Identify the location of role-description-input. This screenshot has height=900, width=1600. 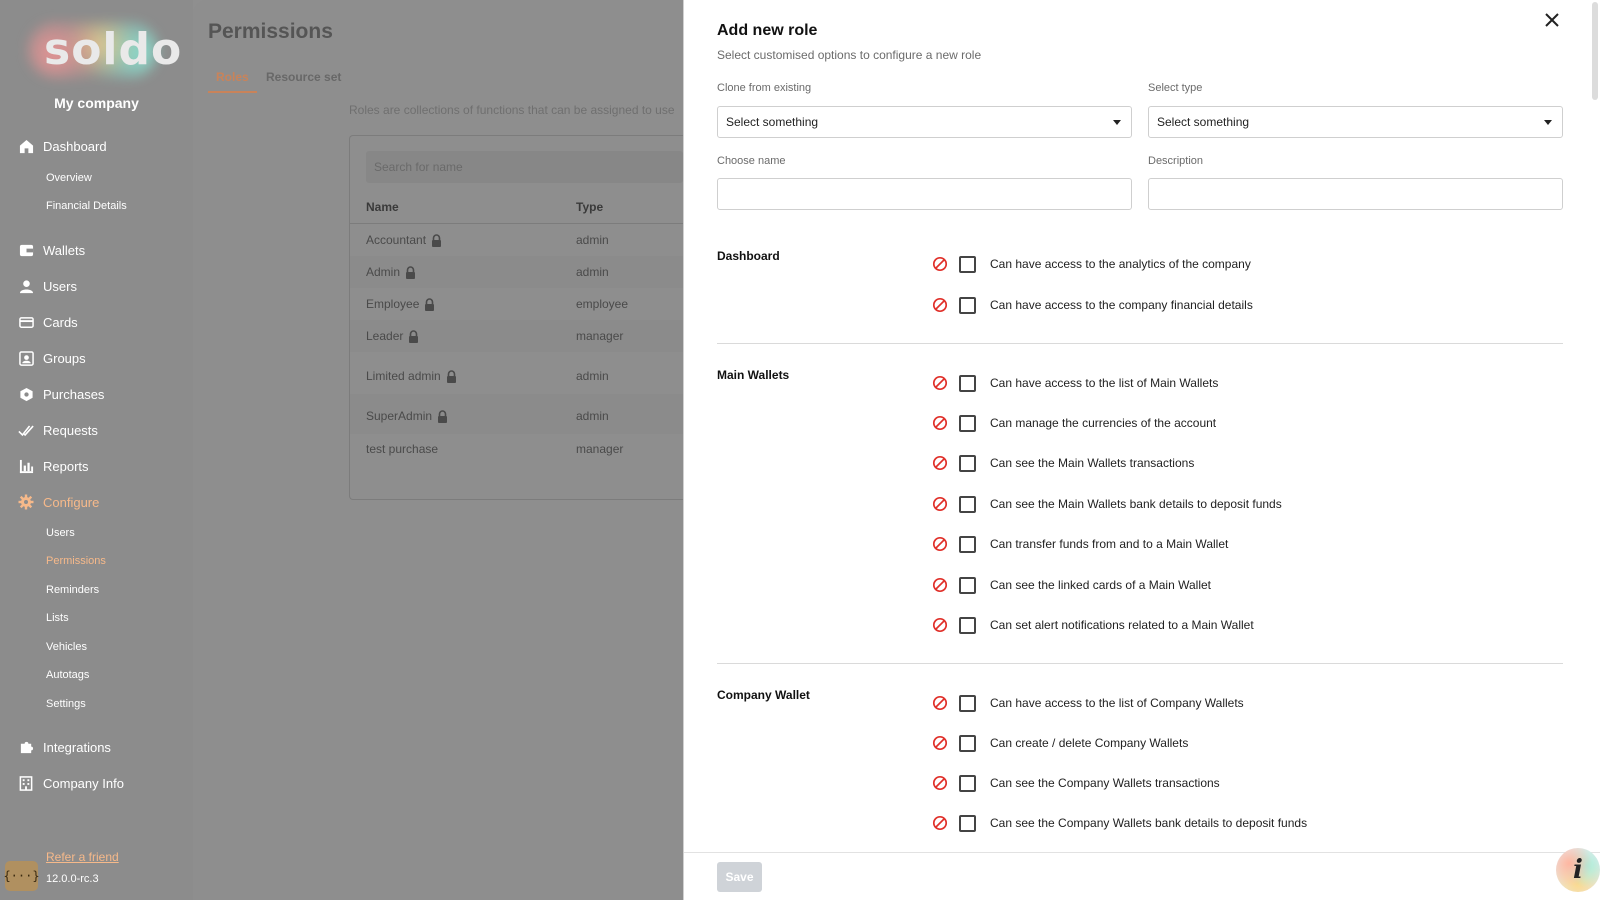
(1355, 194).